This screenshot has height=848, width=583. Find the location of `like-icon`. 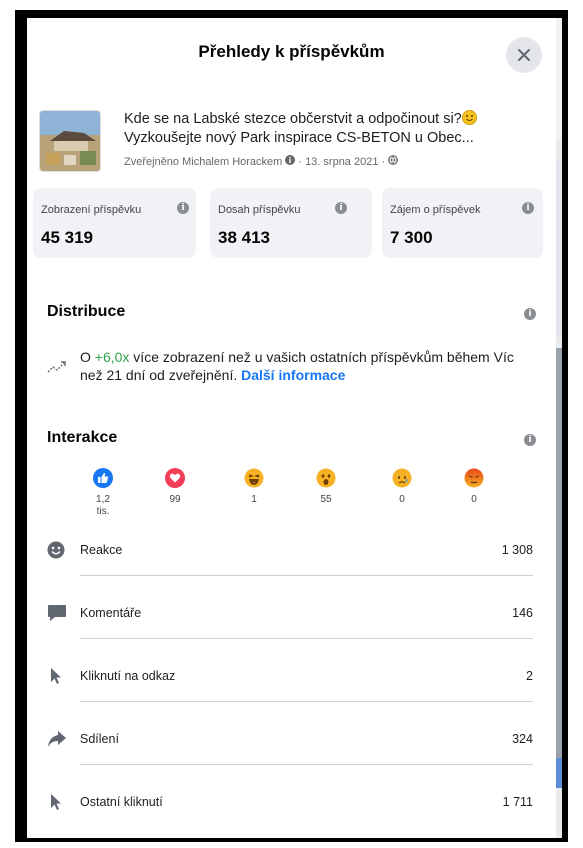

like-icon is located at coordinates (103, 478).